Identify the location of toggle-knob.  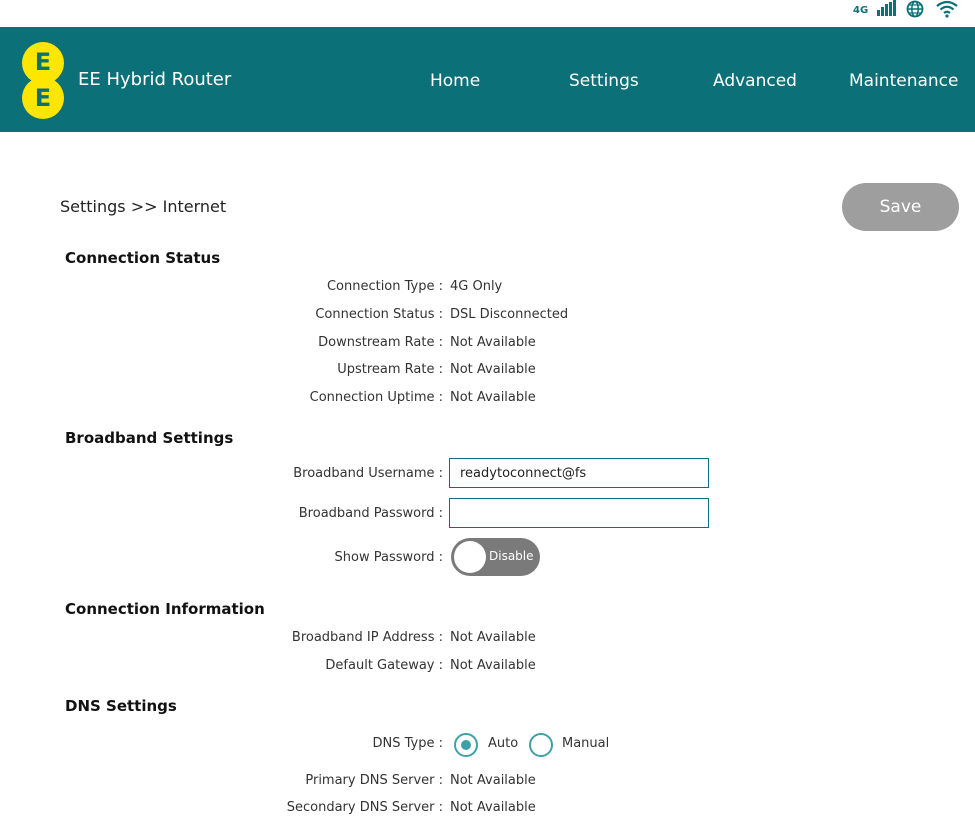
(470, 557).